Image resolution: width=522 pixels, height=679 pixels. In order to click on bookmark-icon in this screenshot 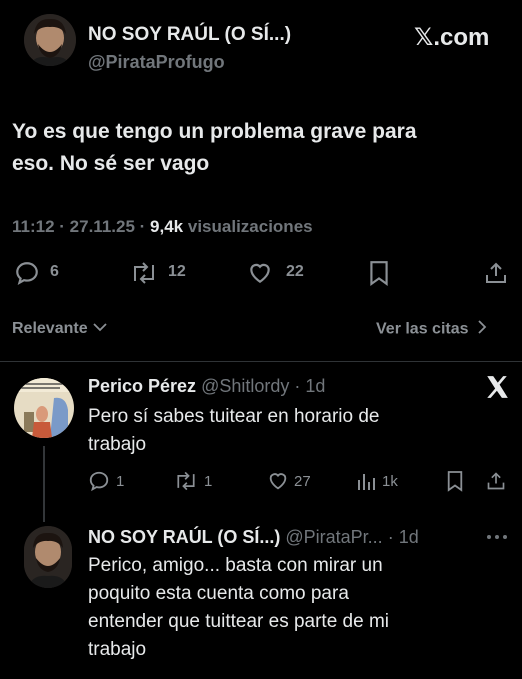, I will do `click(379, 273)`.